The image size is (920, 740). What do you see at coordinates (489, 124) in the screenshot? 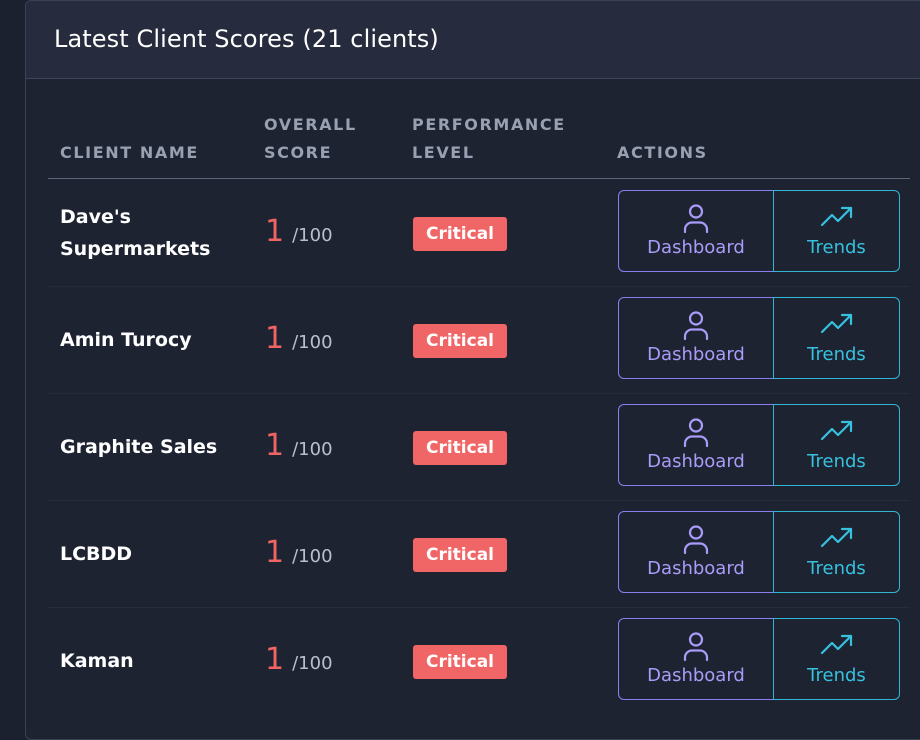
I see `column-header-performance-level-line1: PERFORMANCE` at bounding box center [489, 124].